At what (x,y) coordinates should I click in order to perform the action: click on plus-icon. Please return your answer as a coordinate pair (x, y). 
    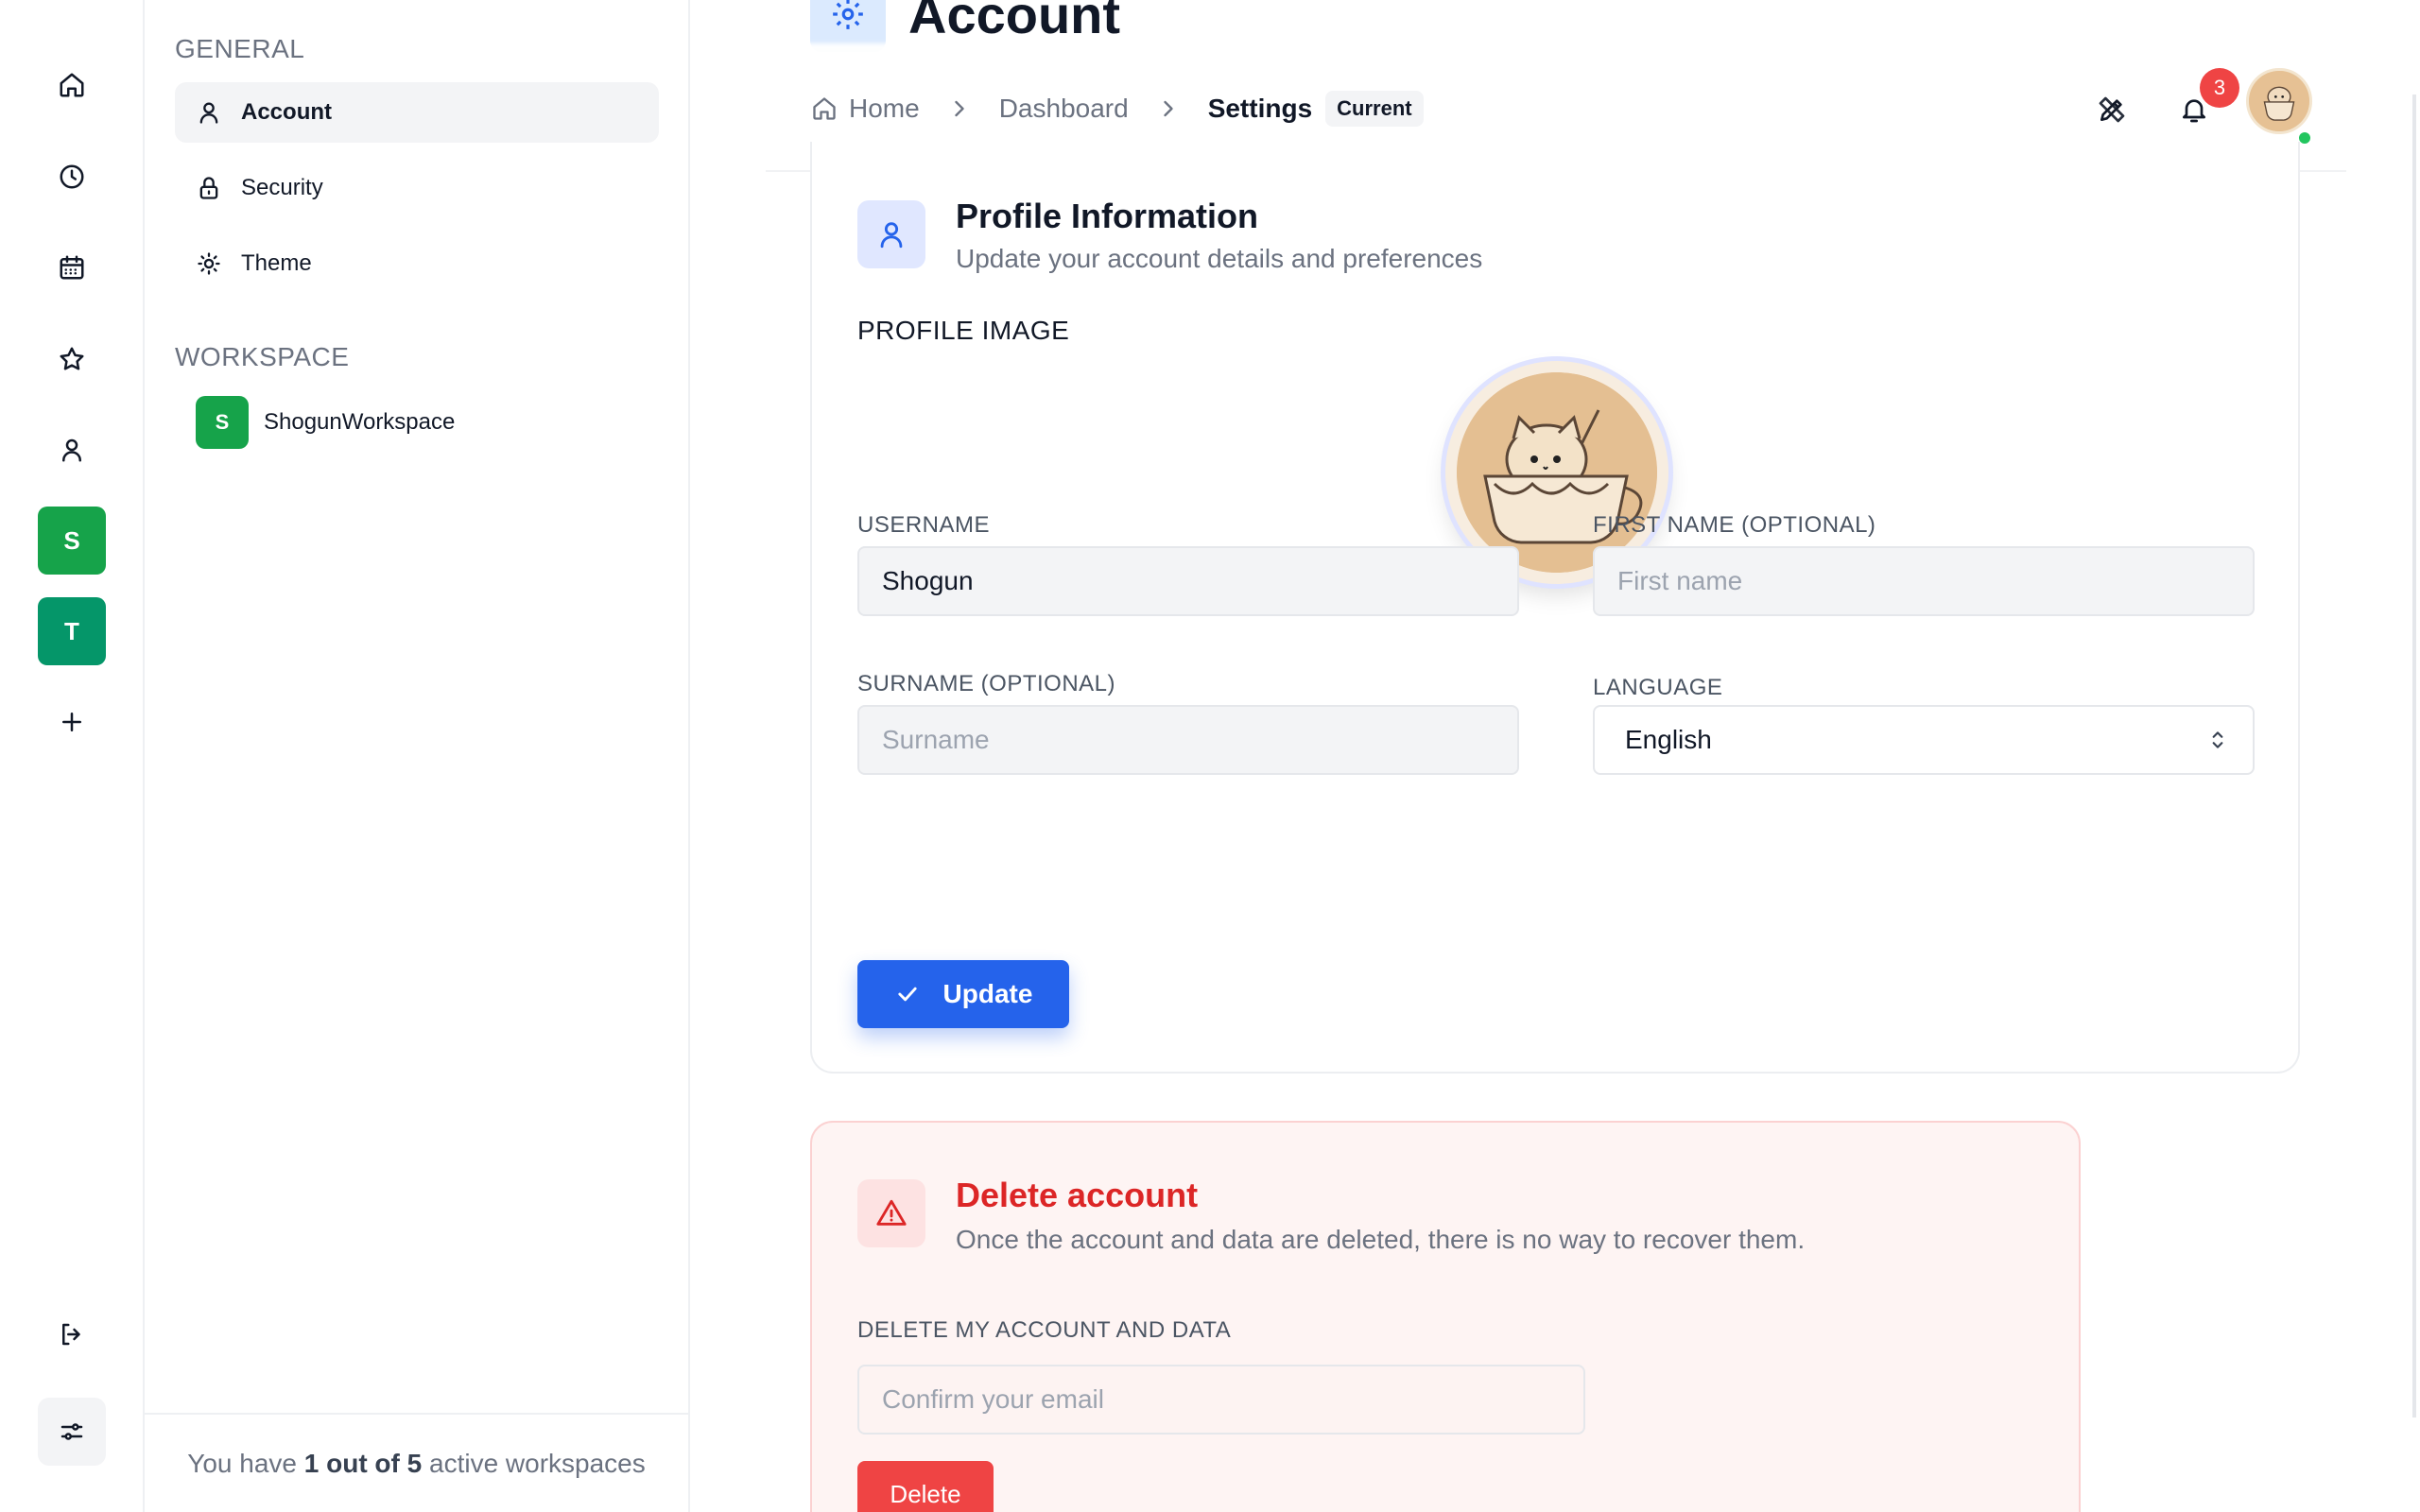
    Looking at the image, I should click on (71, 722).